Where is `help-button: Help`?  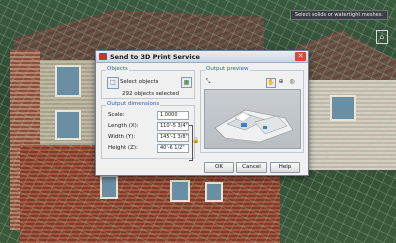 help-button: Help is located at coordinates (285, 167).